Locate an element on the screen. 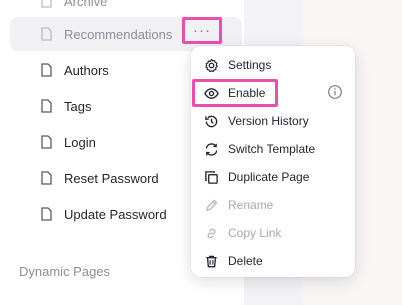  page-item-label: Authors is located at coordinates (86, 70).